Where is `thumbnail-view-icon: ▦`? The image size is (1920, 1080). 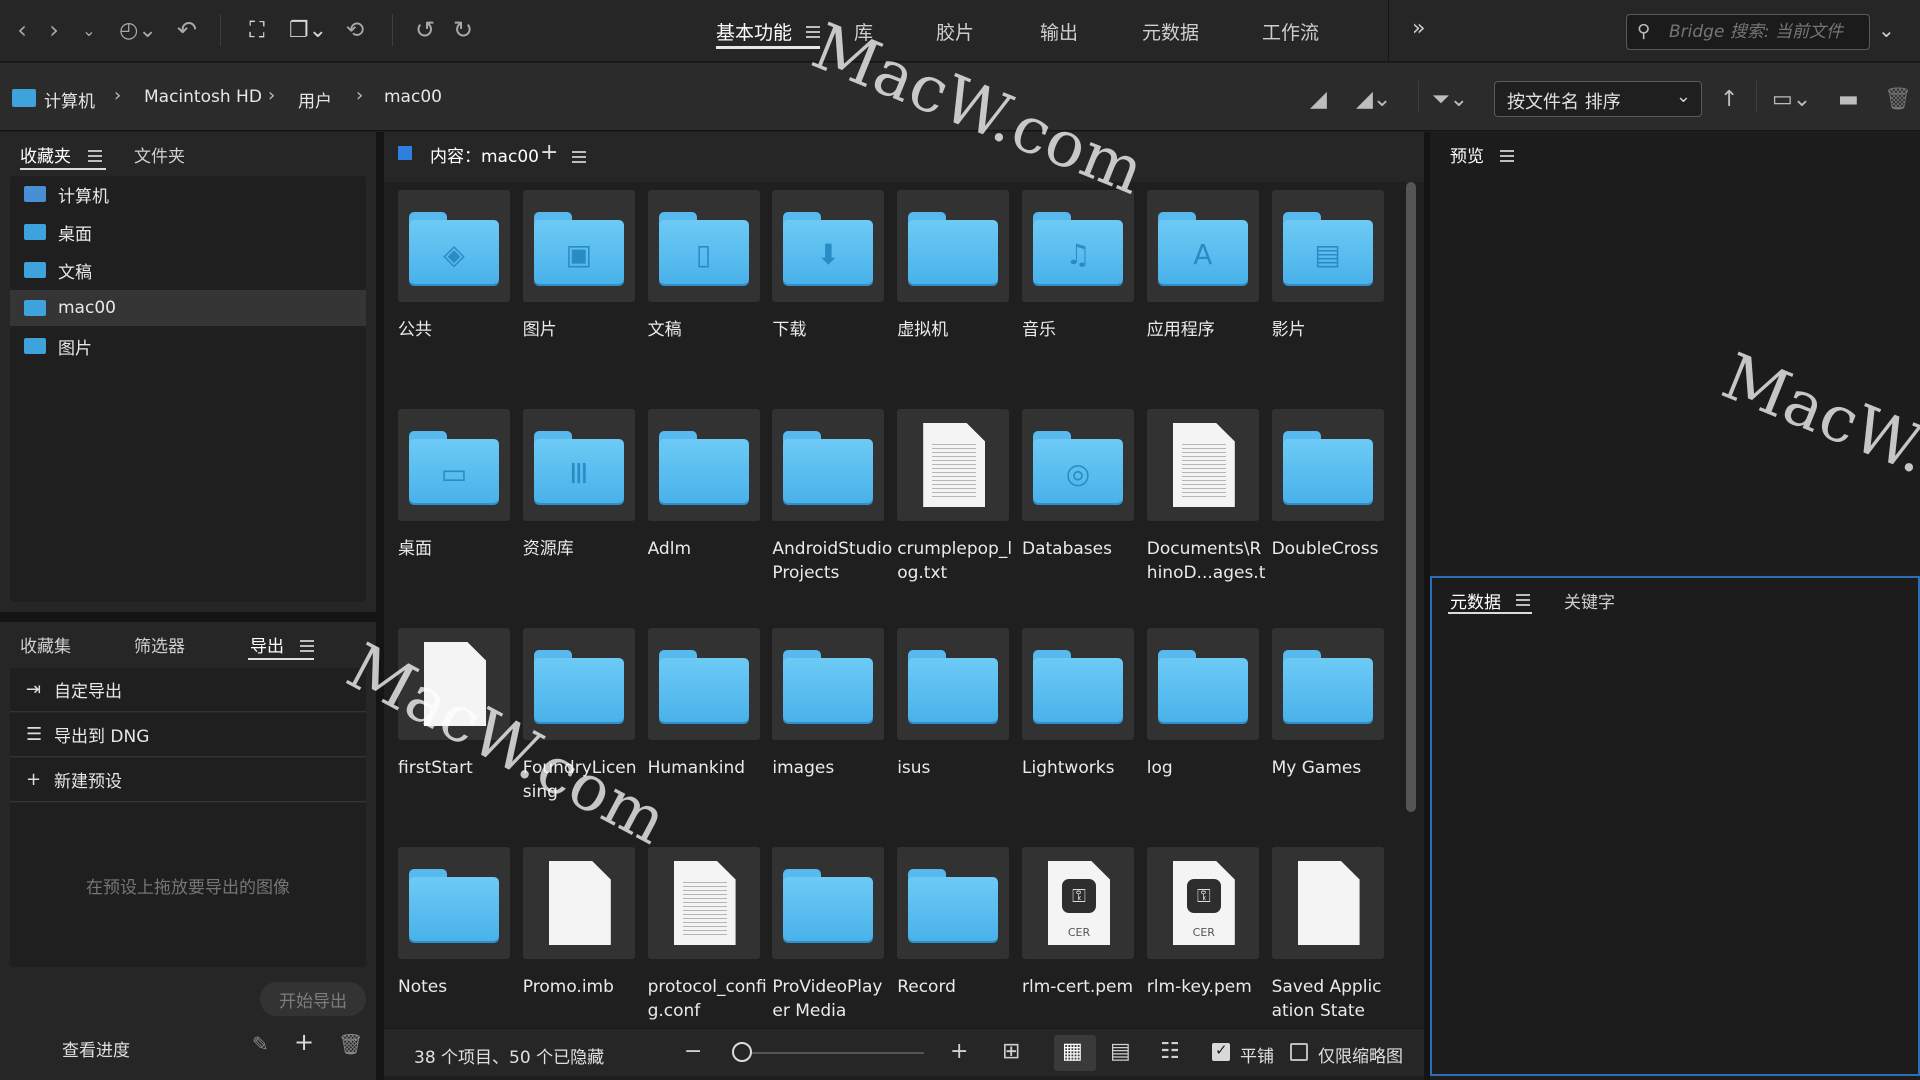
thumbnail-view-icon: ▦ is located at coordinates (1072, 1051).